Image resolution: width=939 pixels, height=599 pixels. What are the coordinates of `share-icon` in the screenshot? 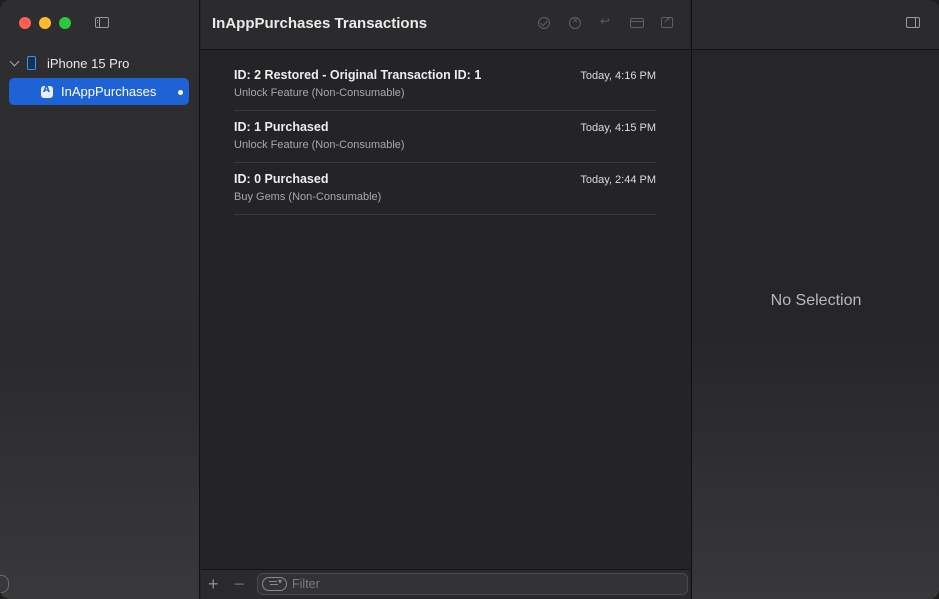 It's located at (667, 21).